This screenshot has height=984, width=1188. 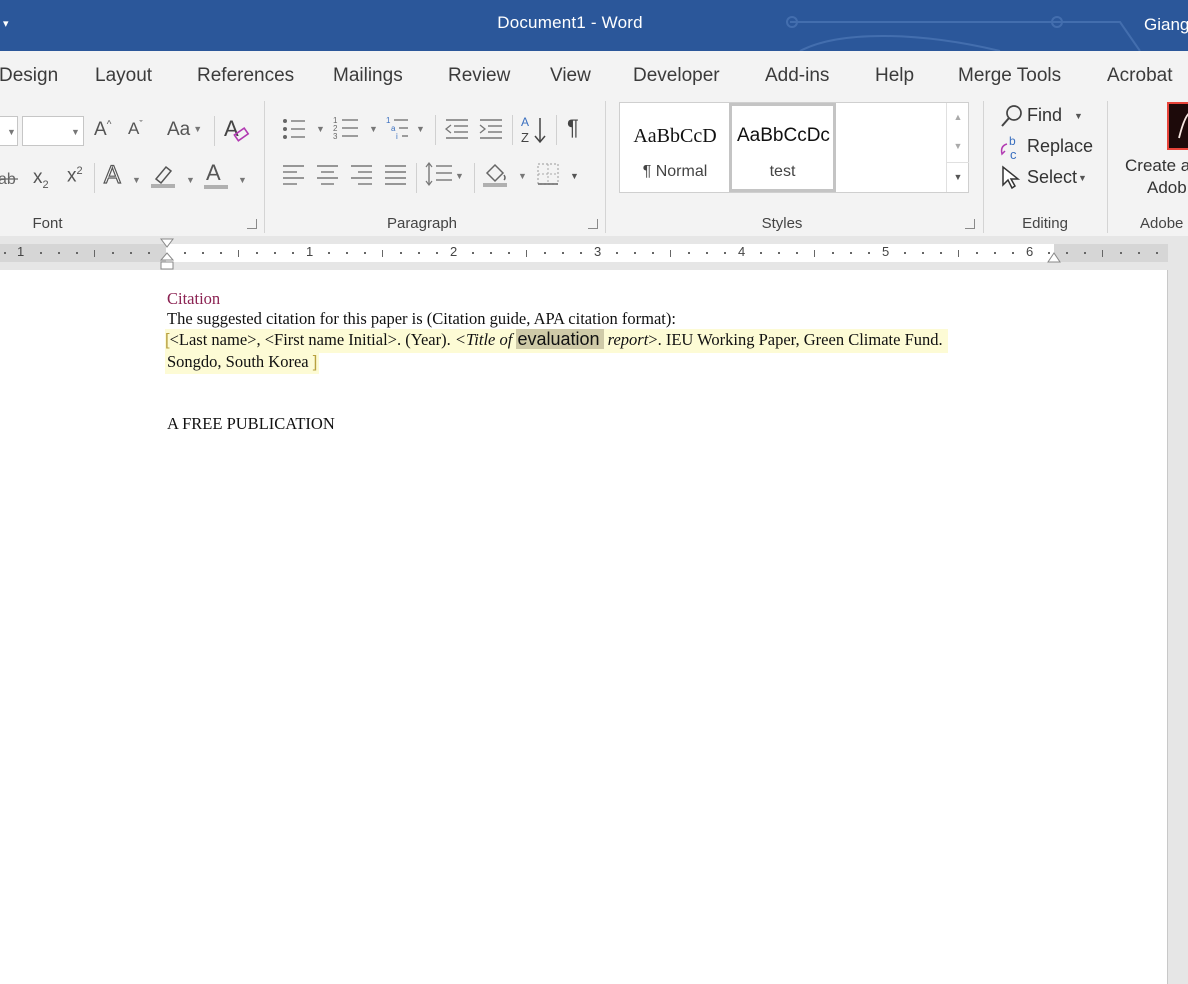 I want to click on increase-indent-icon, so click(x=491, y=129).